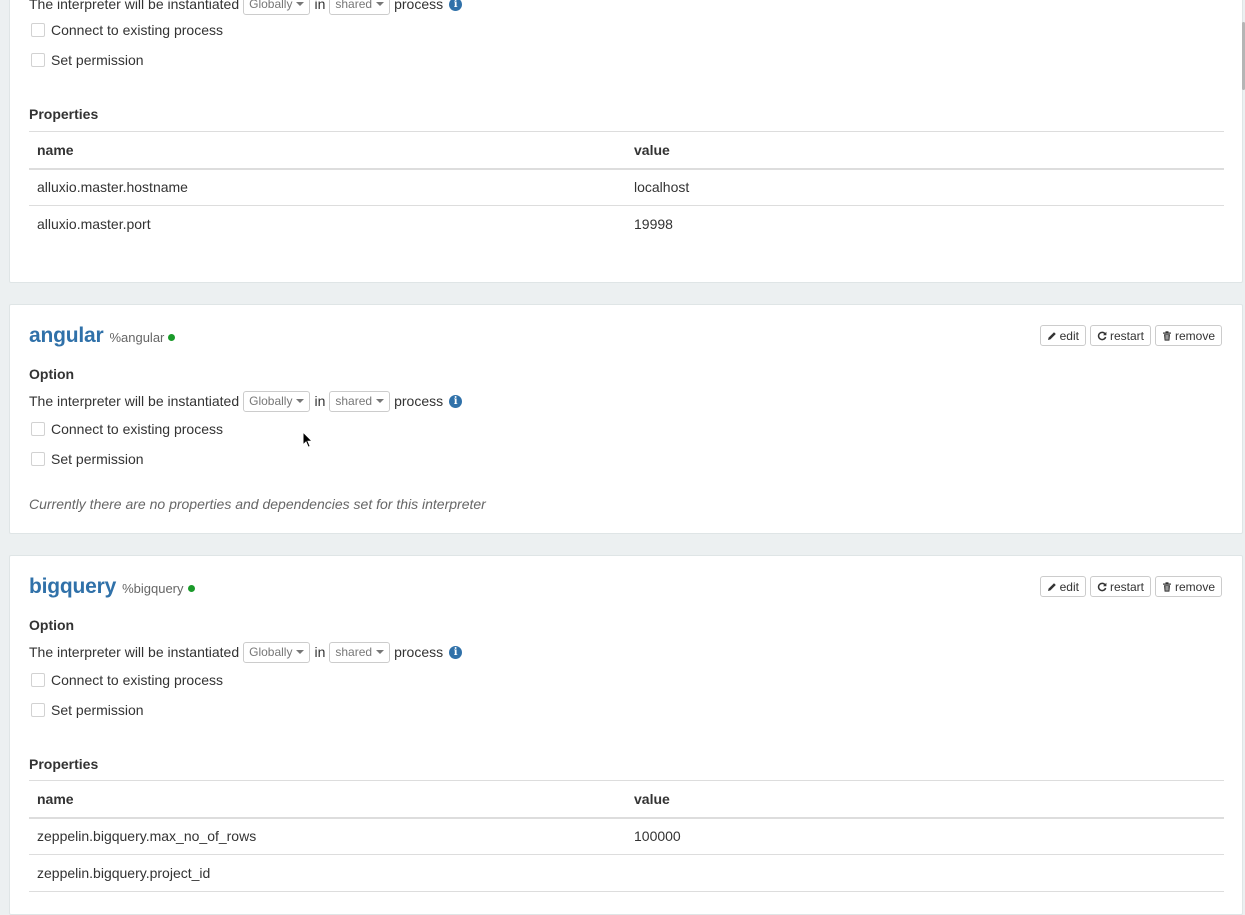 The height and width of the screenshot is (915, 1245). I want to click on scrollbar, so click(1243, 444).